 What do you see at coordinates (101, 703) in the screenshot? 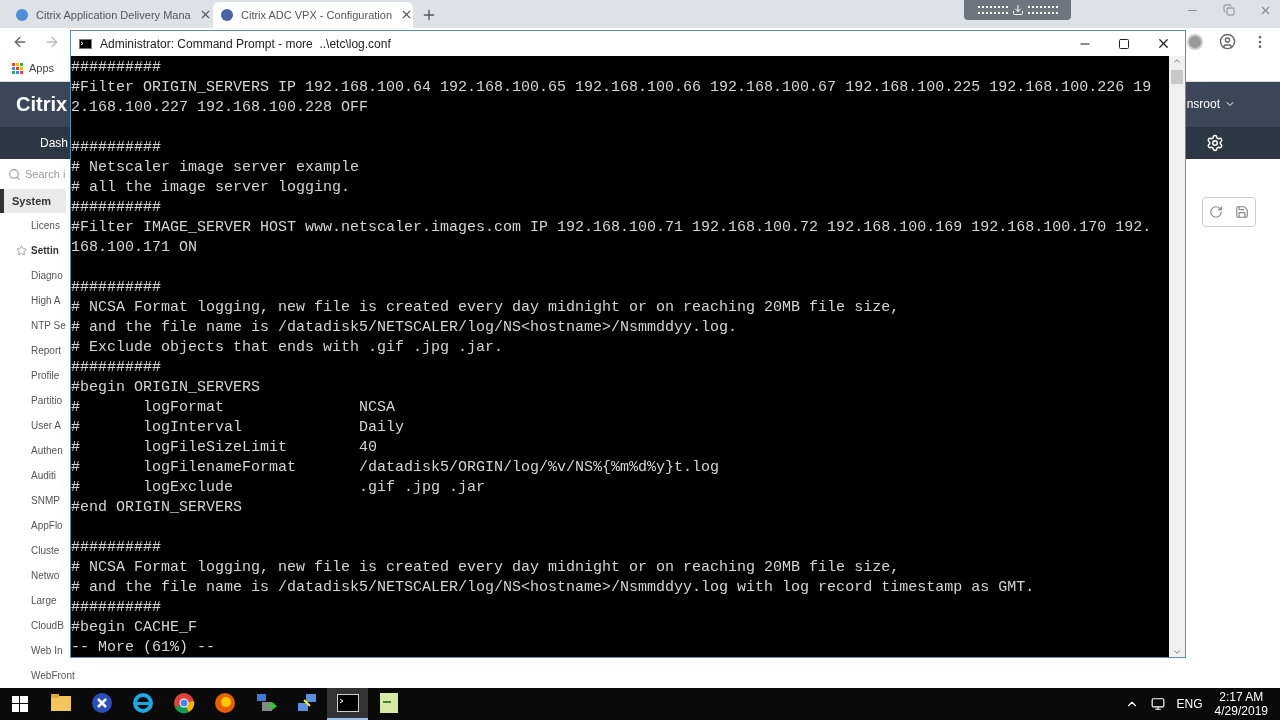
I see `x-circle-icon` at bounding box center [101, 703].